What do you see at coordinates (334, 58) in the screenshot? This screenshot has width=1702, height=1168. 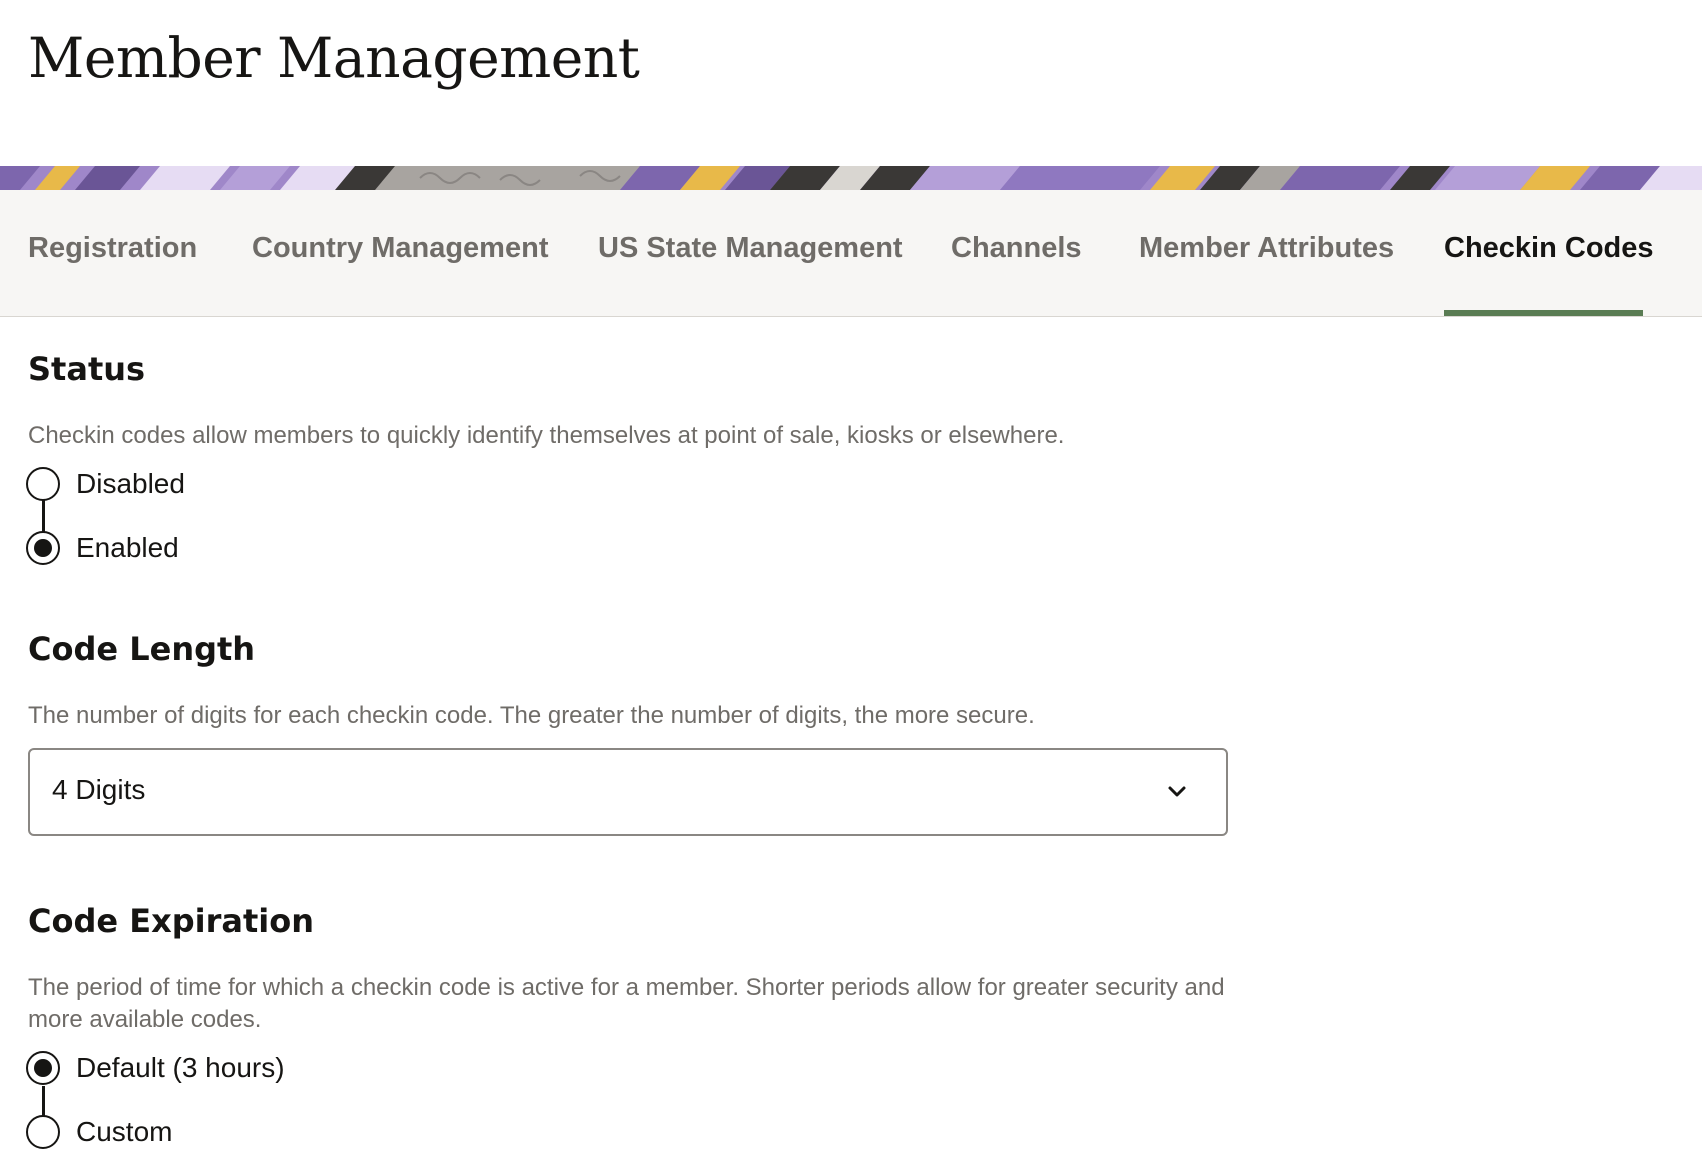 I see `page-title: Member Management` at bounding box center [334, 58].